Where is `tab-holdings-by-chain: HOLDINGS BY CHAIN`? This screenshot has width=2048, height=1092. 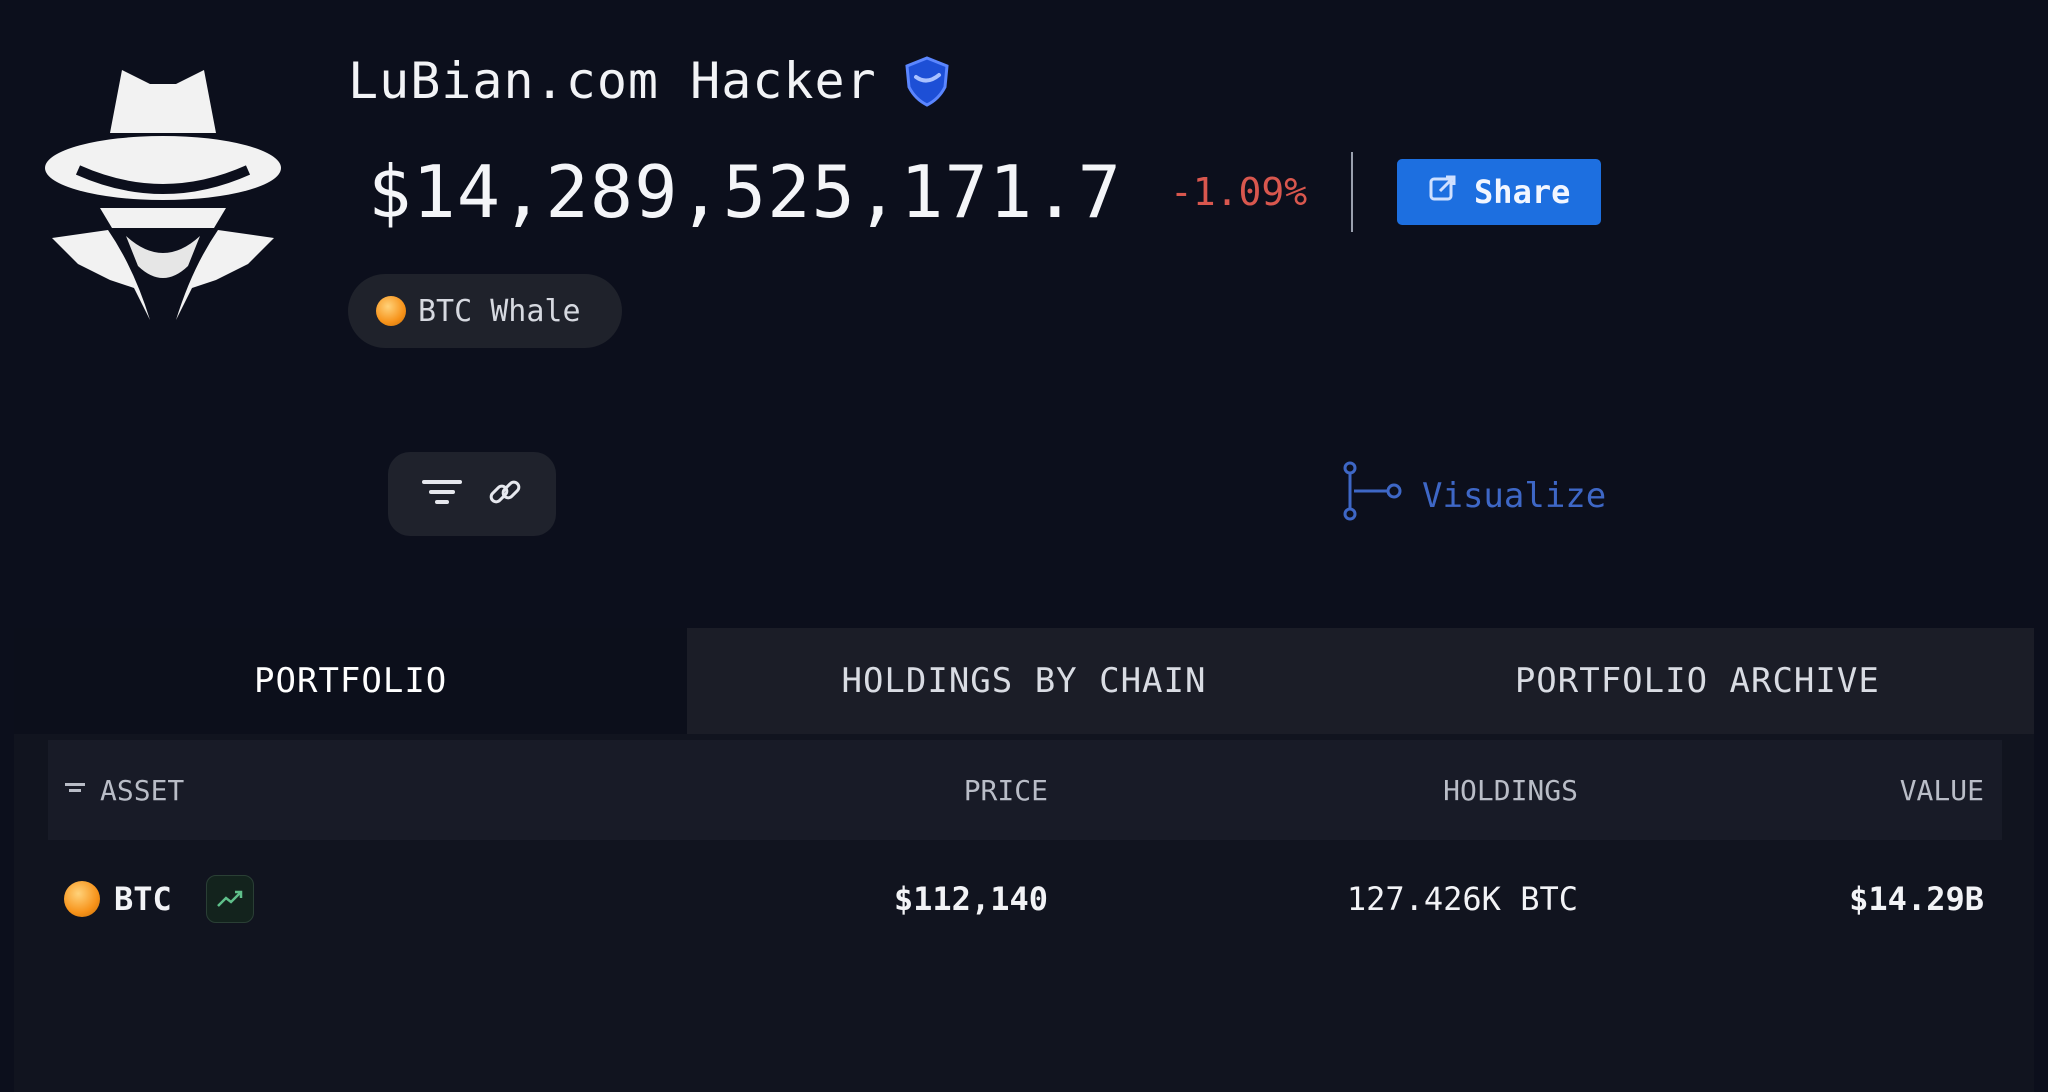
tab-holdings-by-chain: HOLDINGS BY CHAIN is located at coordinates (1024, 681).